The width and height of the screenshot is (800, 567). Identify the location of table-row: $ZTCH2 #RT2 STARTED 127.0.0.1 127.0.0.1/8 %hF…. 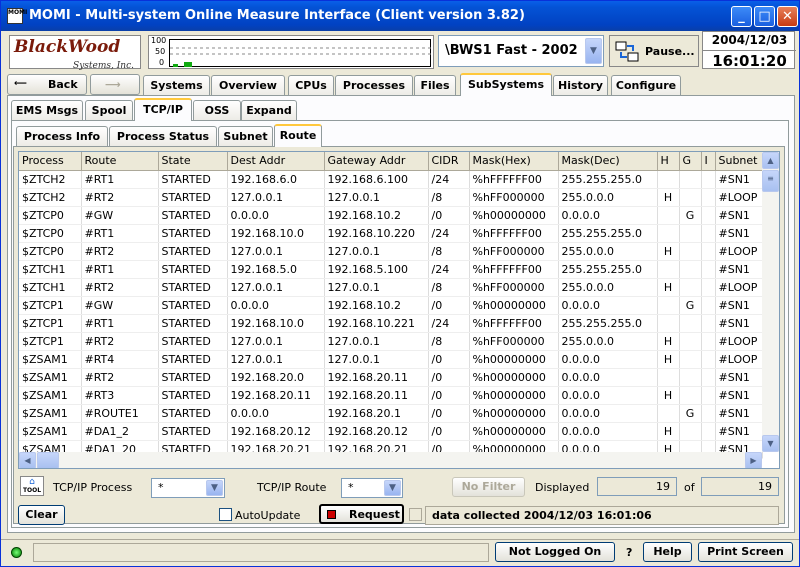
(391, 197).